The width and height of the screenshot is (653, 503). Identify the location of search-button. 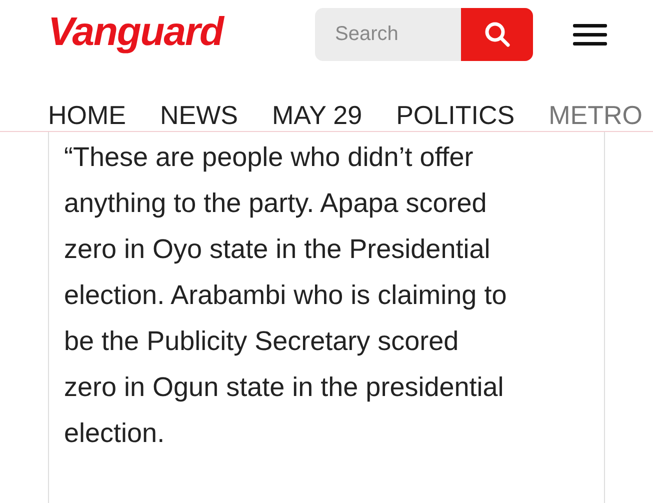
(497, 34).